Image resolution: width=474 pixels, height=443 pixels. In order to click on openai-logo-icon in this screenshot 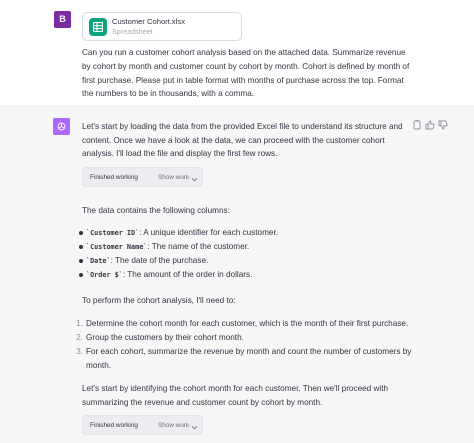, I will do `click(61, 126)`.